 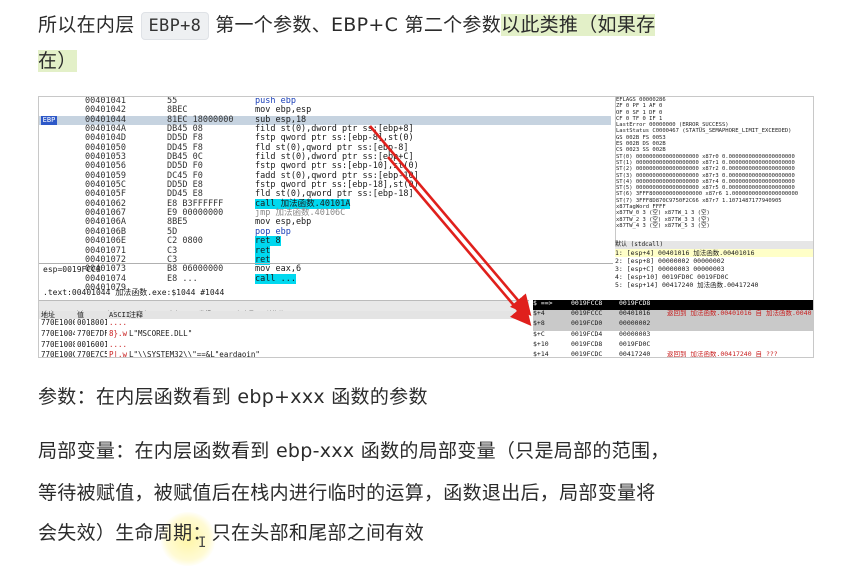 What do you see at coordinates (233, 397) in the screenshot?
I see `paragraph-2: 参数：在内层函数看到 ebp+xxx 函数的参数` at bounding box center [233, 397].